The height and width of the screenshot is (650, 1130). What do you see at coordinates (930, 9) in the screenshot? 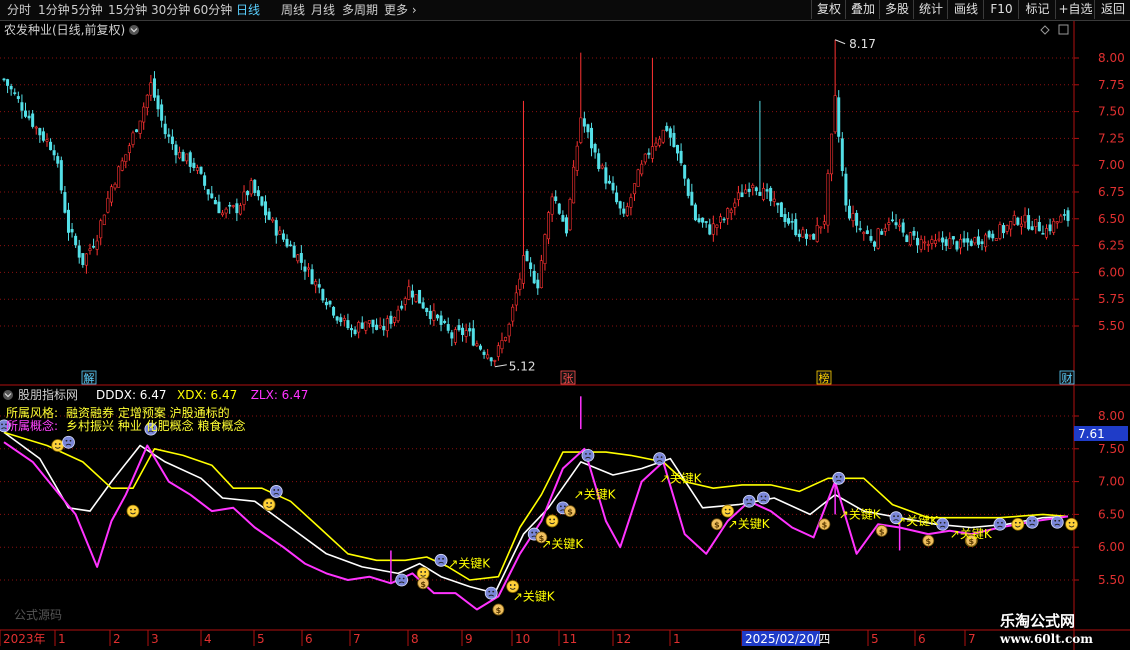
I see `toolbar-button-3: 统计` at bounding box center [930, 9].